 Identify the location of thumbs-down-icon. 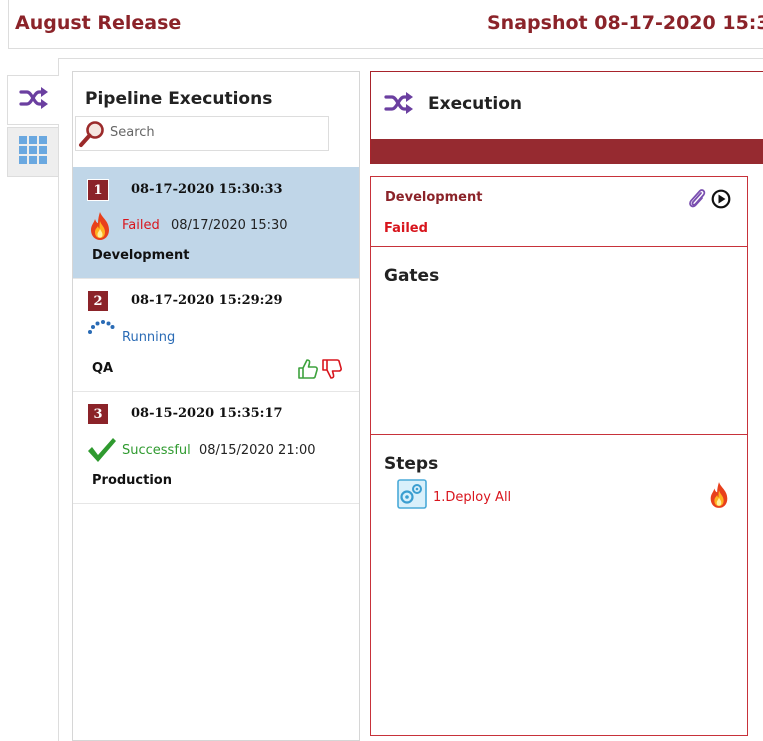
(332, 371).